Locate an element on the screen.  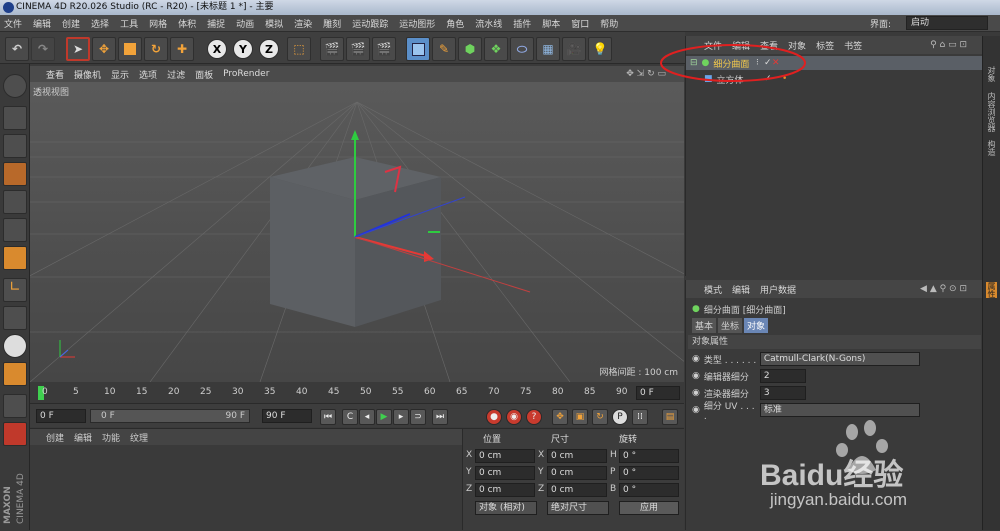
frame-range-slider: 0 F 90 F is located at coordinates (170, 416).